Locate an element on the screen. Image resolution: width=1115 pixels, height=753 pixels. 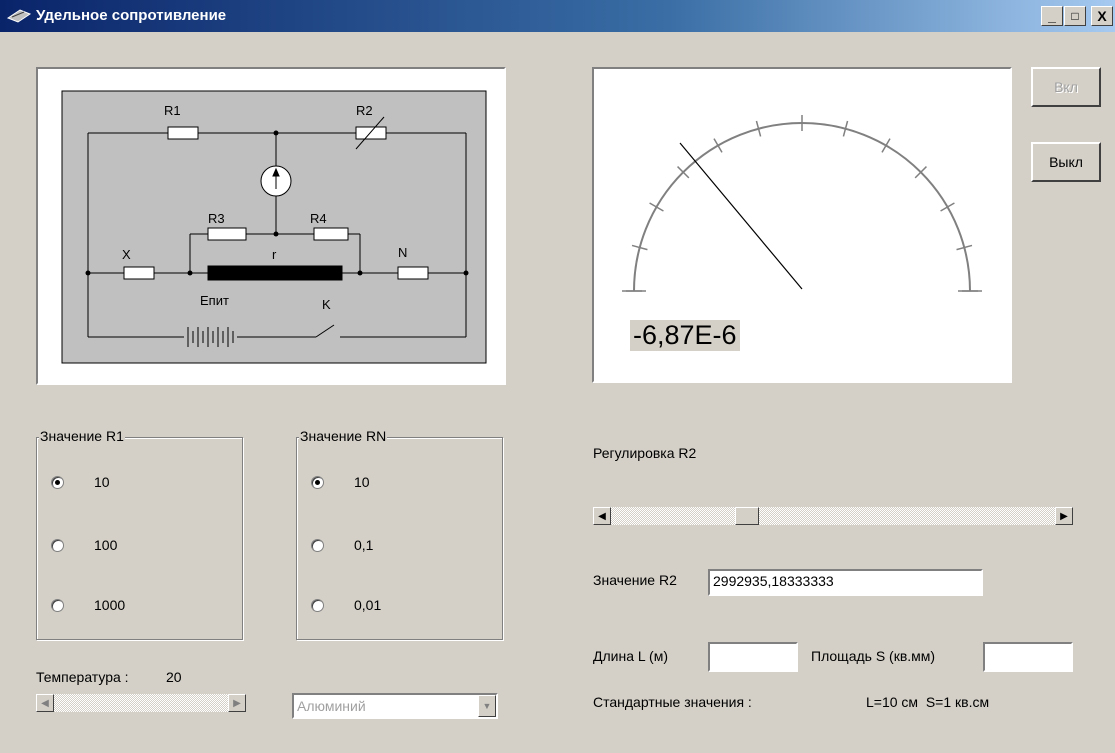
label-r: r is located at coordinates (274, 254).